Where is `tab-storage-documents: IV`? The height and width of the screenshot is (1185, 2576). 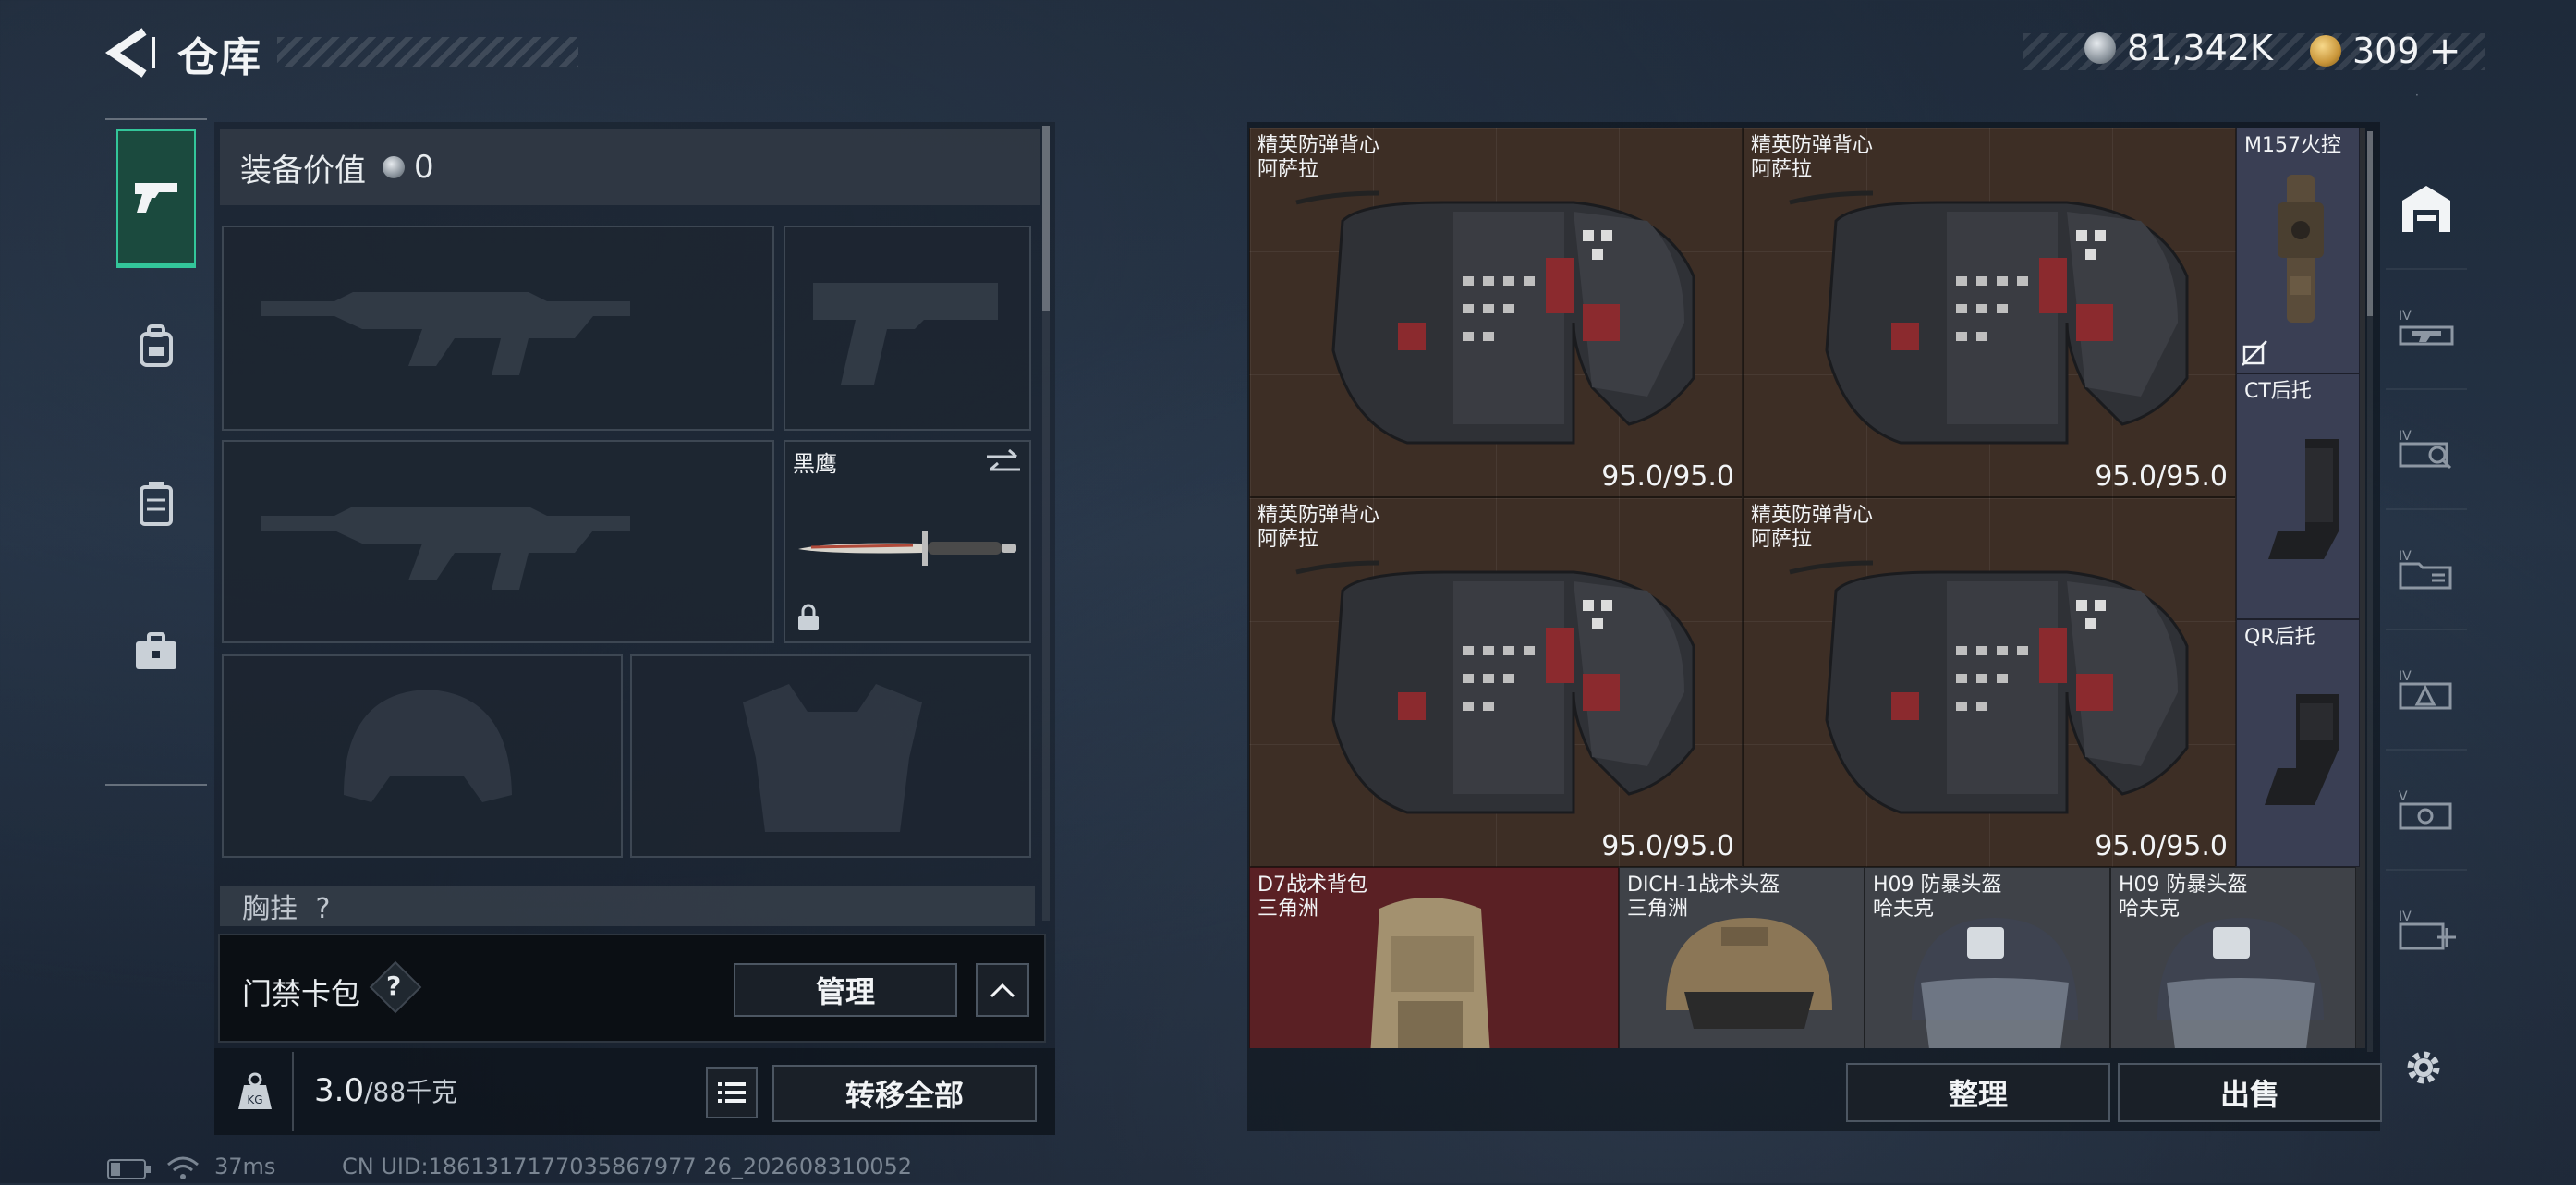 tab-storage-documents: IV is located at coordinates (2426, 569).